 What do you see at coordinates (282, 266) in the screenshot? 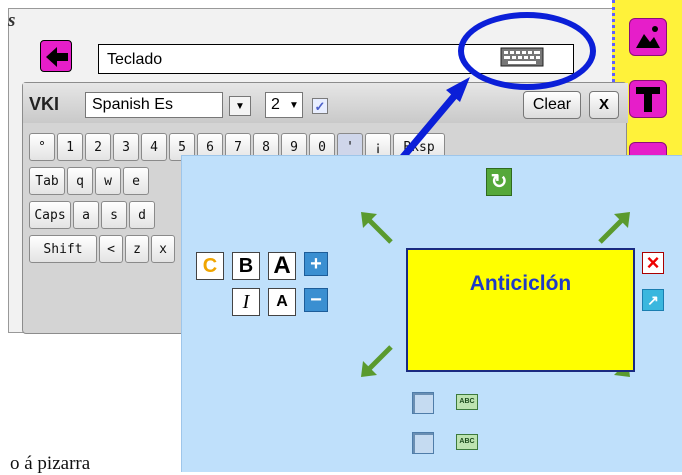
I see `font-larger-button: A` at bounding box center [282, 266].